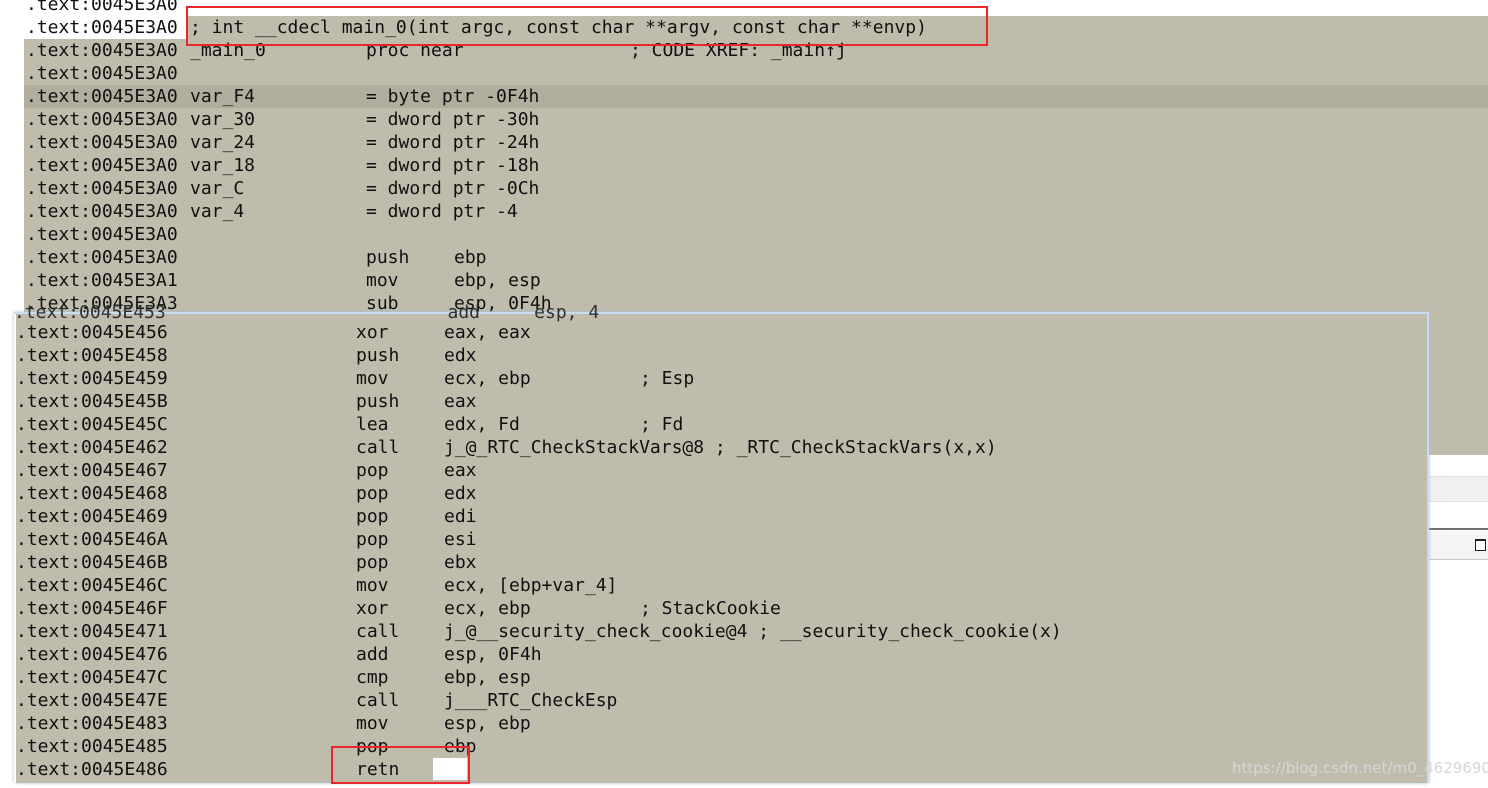  Describe the element at coordinates (102, 7) in the screenshot. I see `cut-address: .text:0045E3A0` at that location.